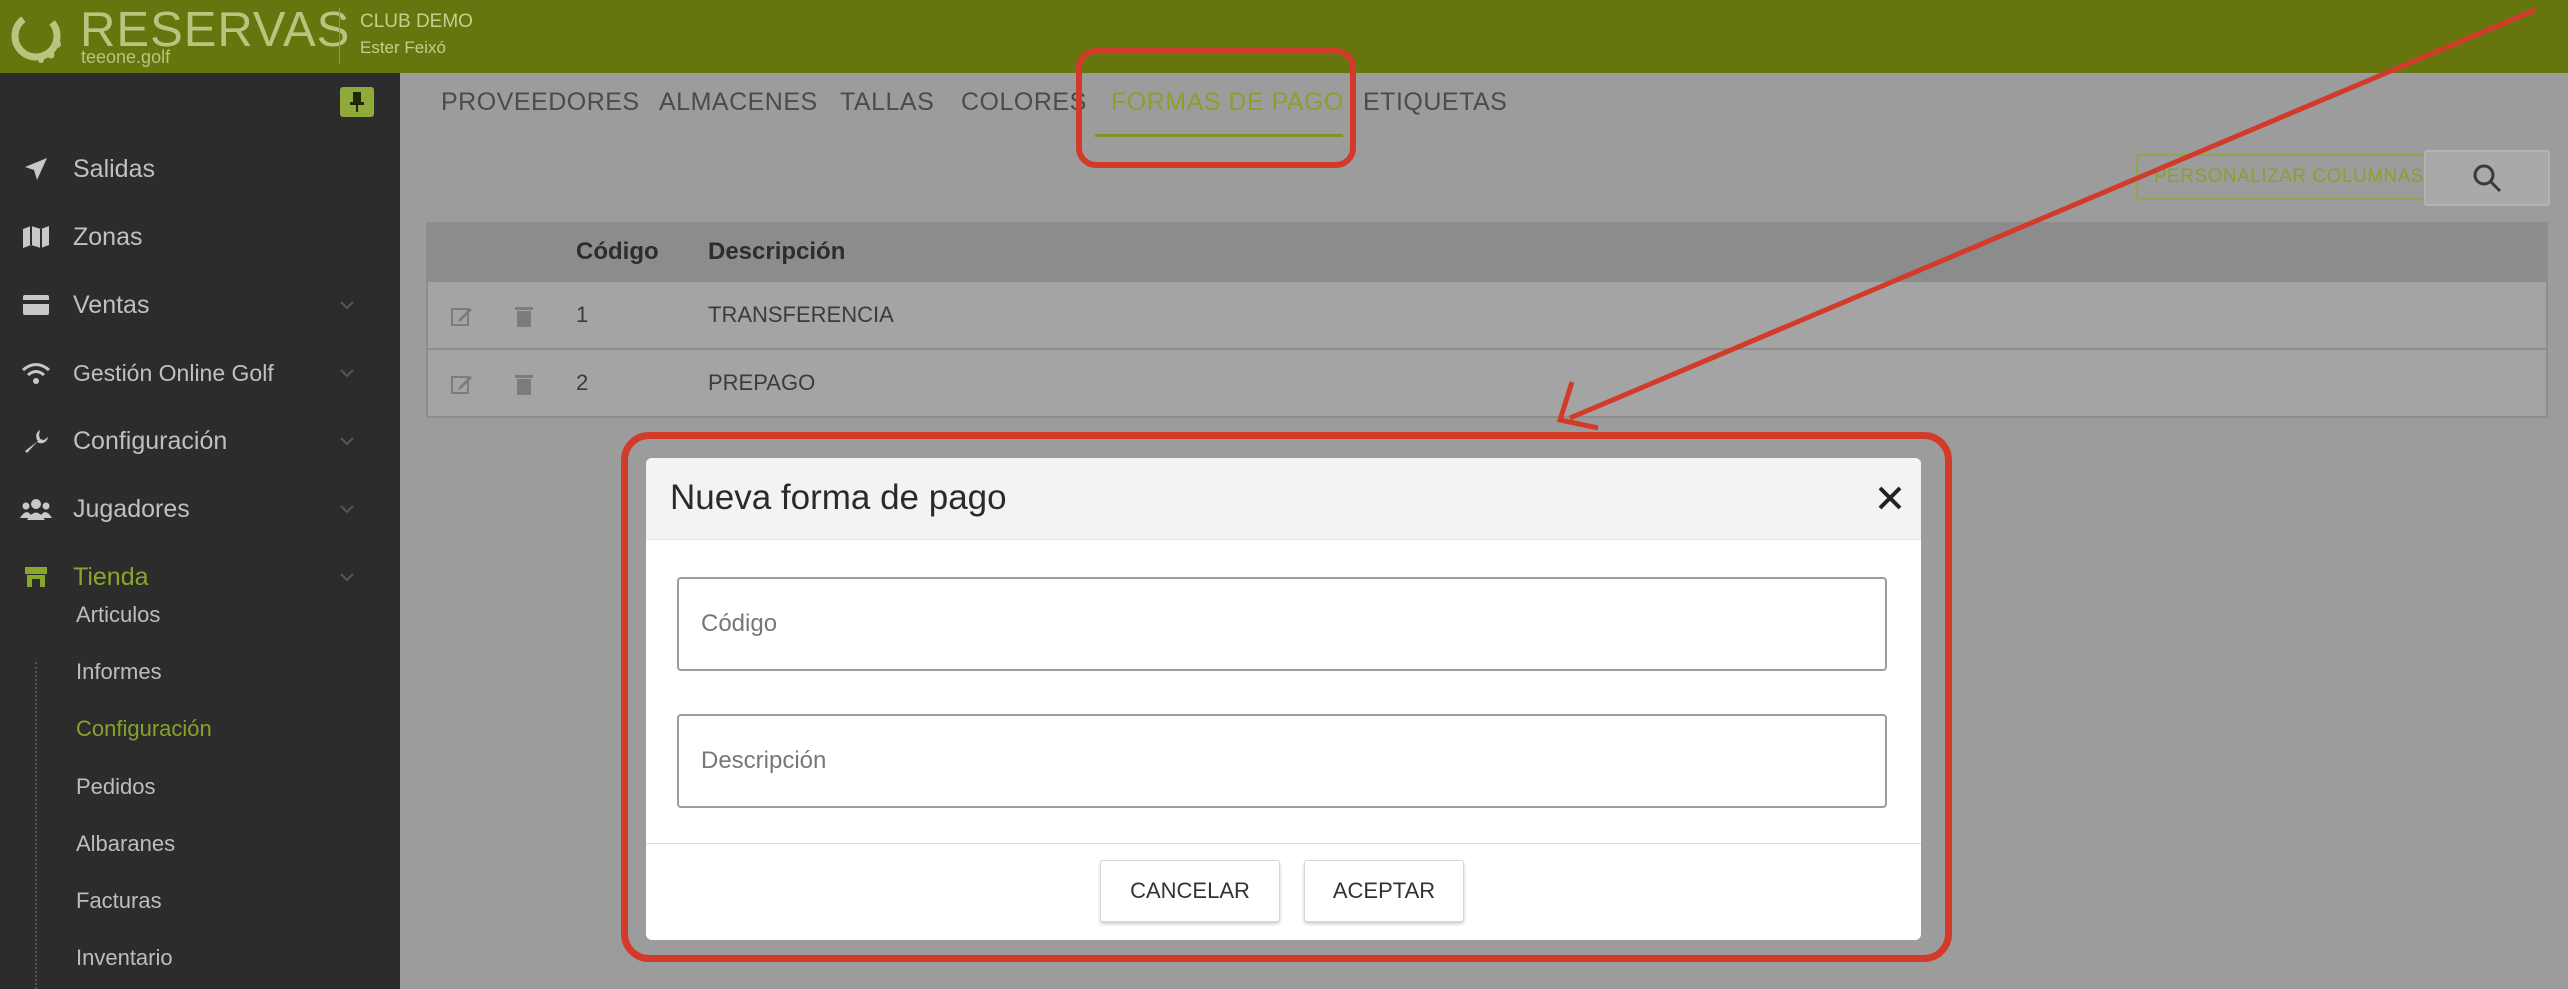 Image resolution: width=2568 pixels, height=989 pixels. What do you see at coordinates (738, 102) in the screenshot?
I see `tab-almacenes: ALMACENES` at bounding box center [738, 102].